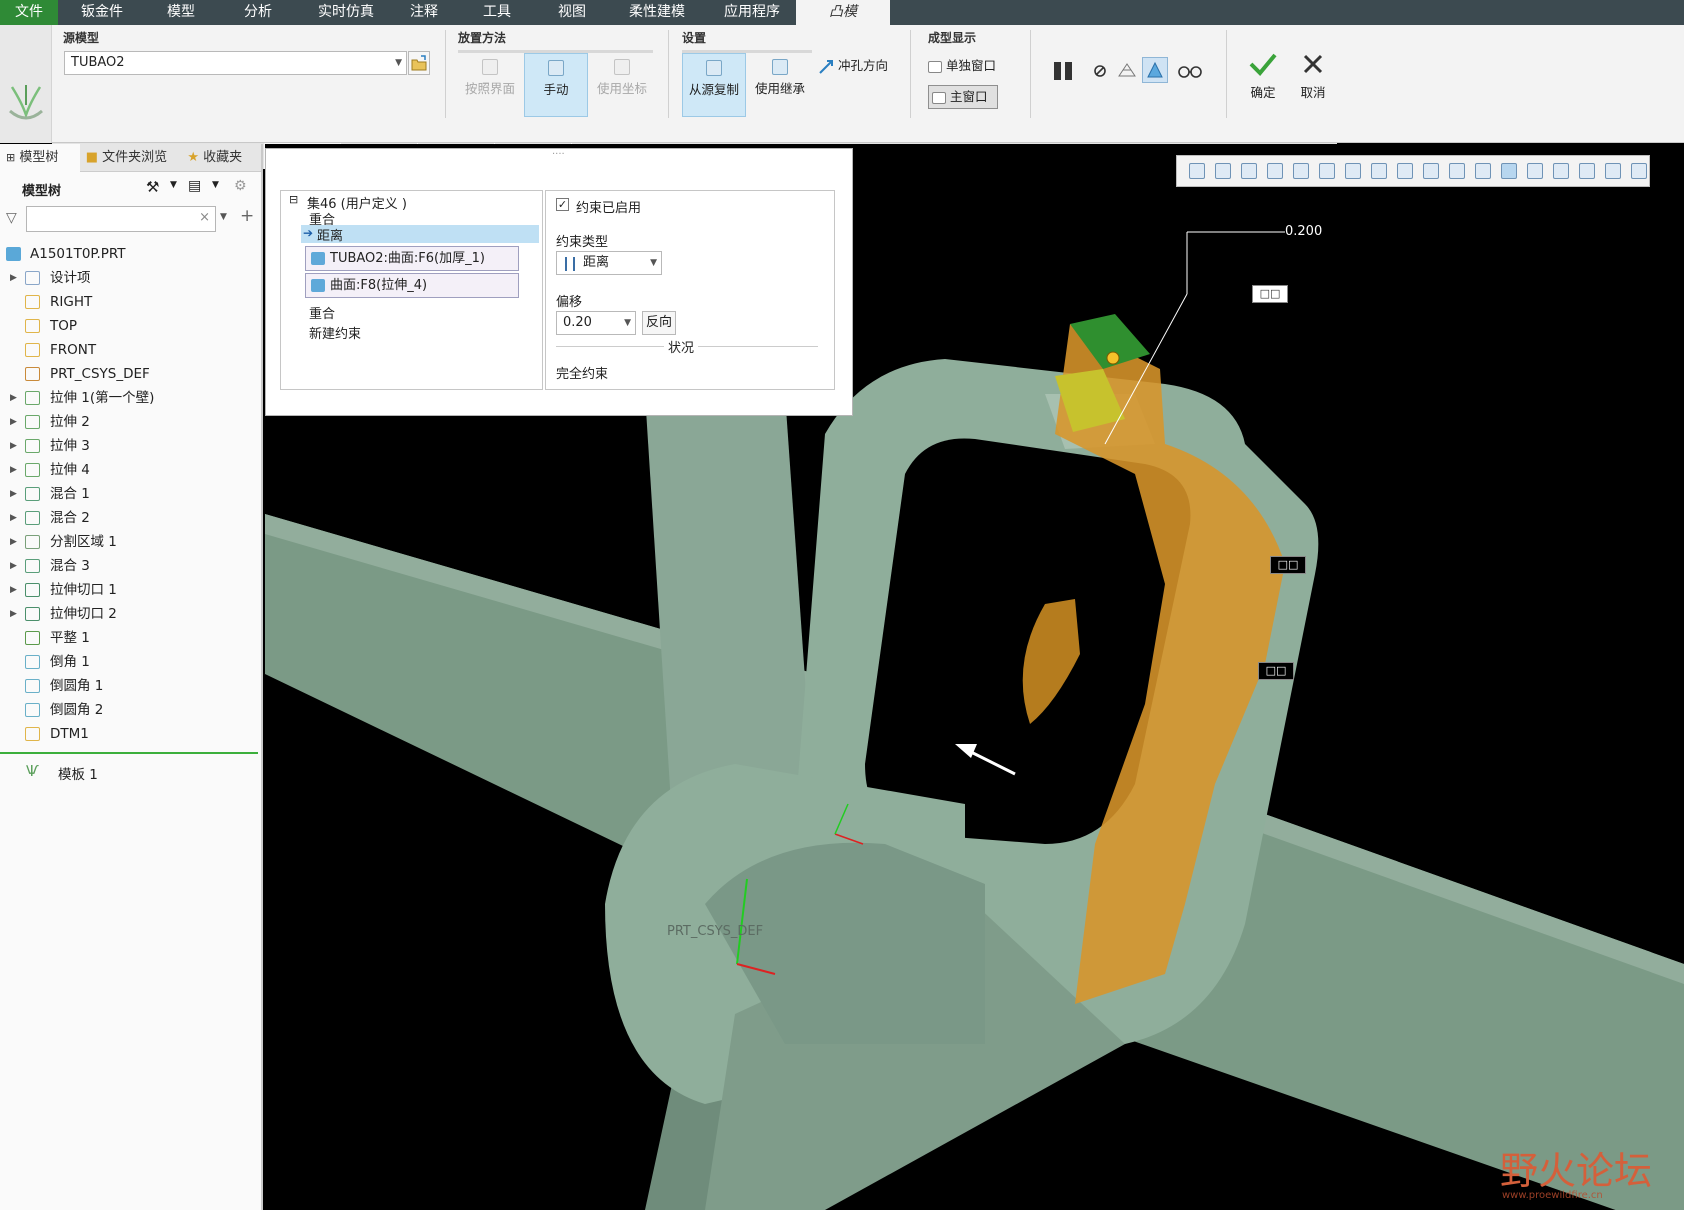 Image resolution: width=1684 pixels, height=1210 pixels. What do you see at coordinates (130, 374) in the screenshot?
I see `tree-item: PRT_CSYS_DEF` at bounding box center [130, 374].